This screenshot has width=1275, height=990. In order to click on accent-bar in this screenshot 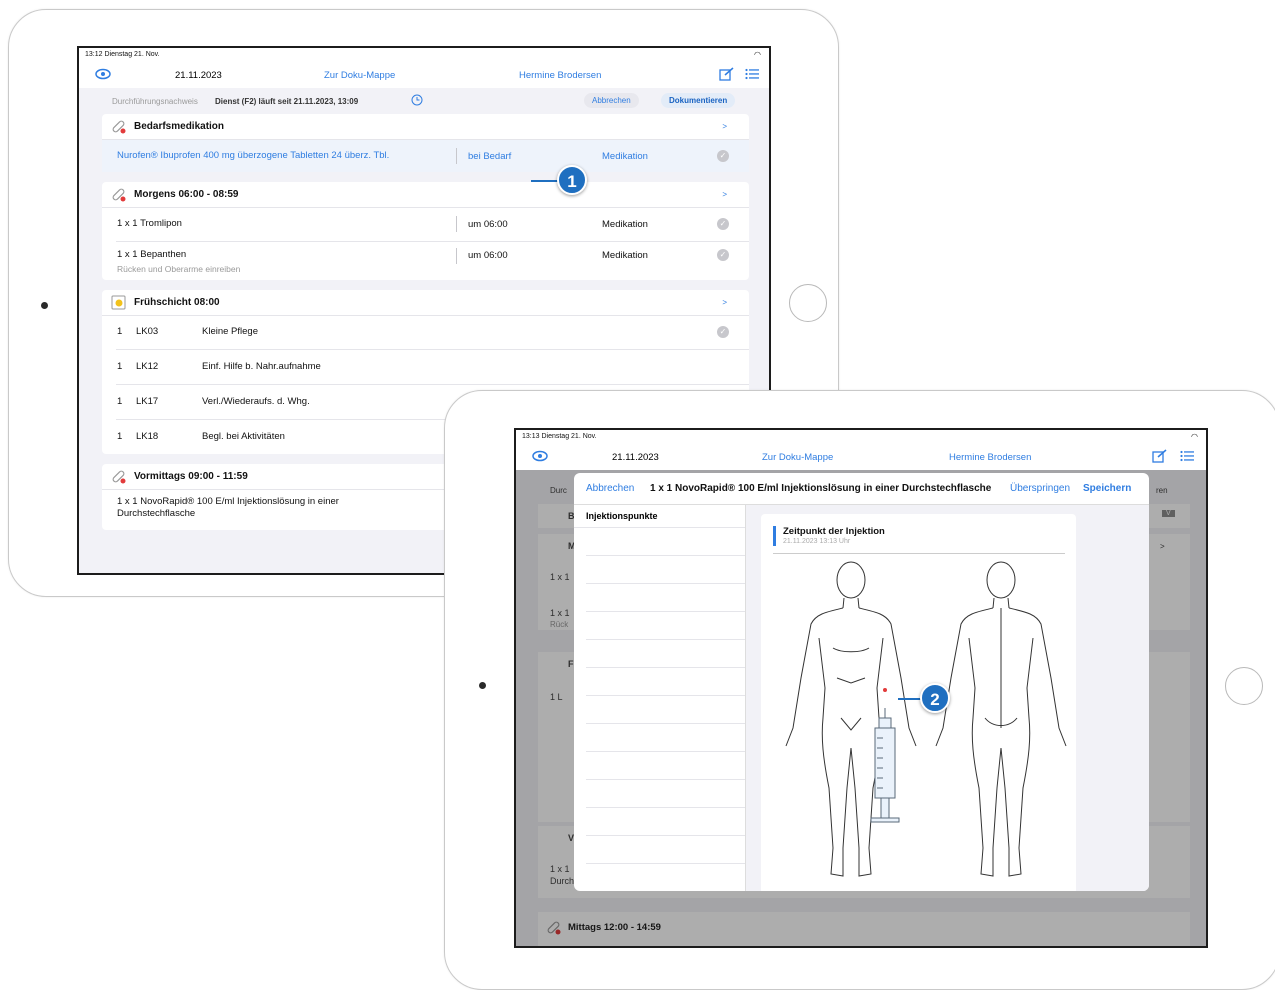, I will do `click(774, 536)`.